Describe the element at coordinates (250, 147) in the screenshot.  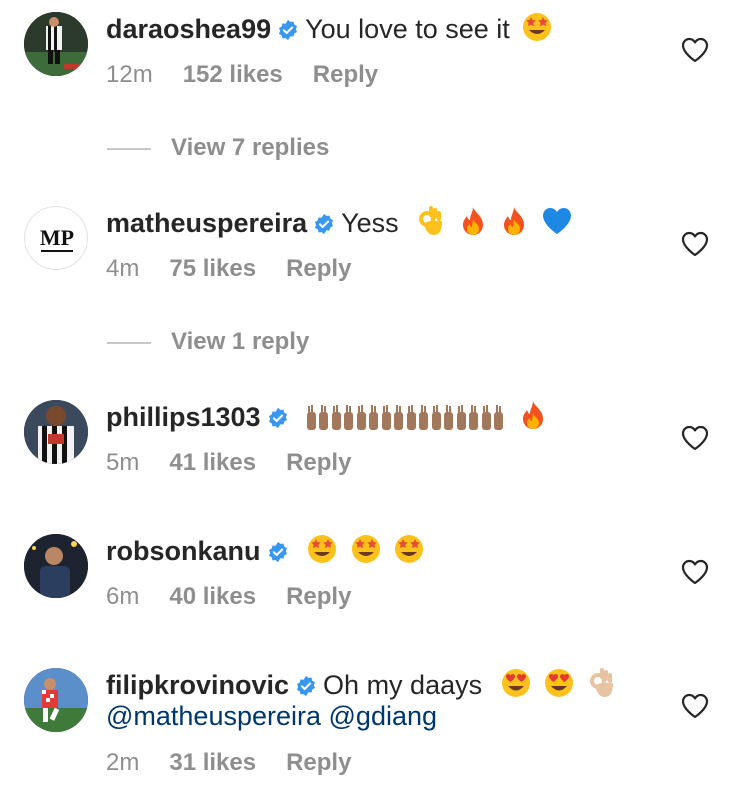
I see `view-replies-label: View 7 replies` at that location.